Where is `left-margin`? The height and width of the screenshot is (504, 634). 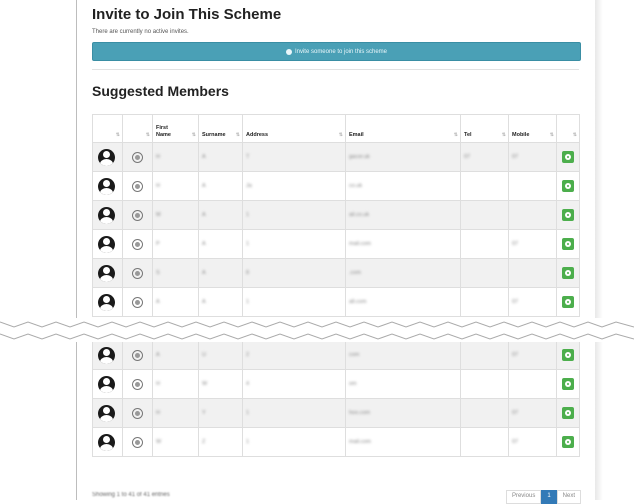 left-margin is located at coordinates (38, 250).